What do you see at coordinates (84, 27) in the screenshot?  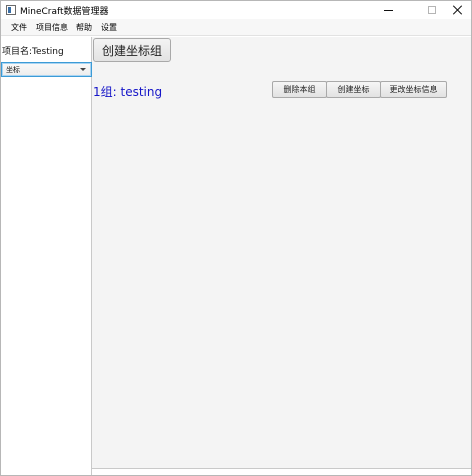 I see `menu-help: 帮助` at bounding box center [84, 27].